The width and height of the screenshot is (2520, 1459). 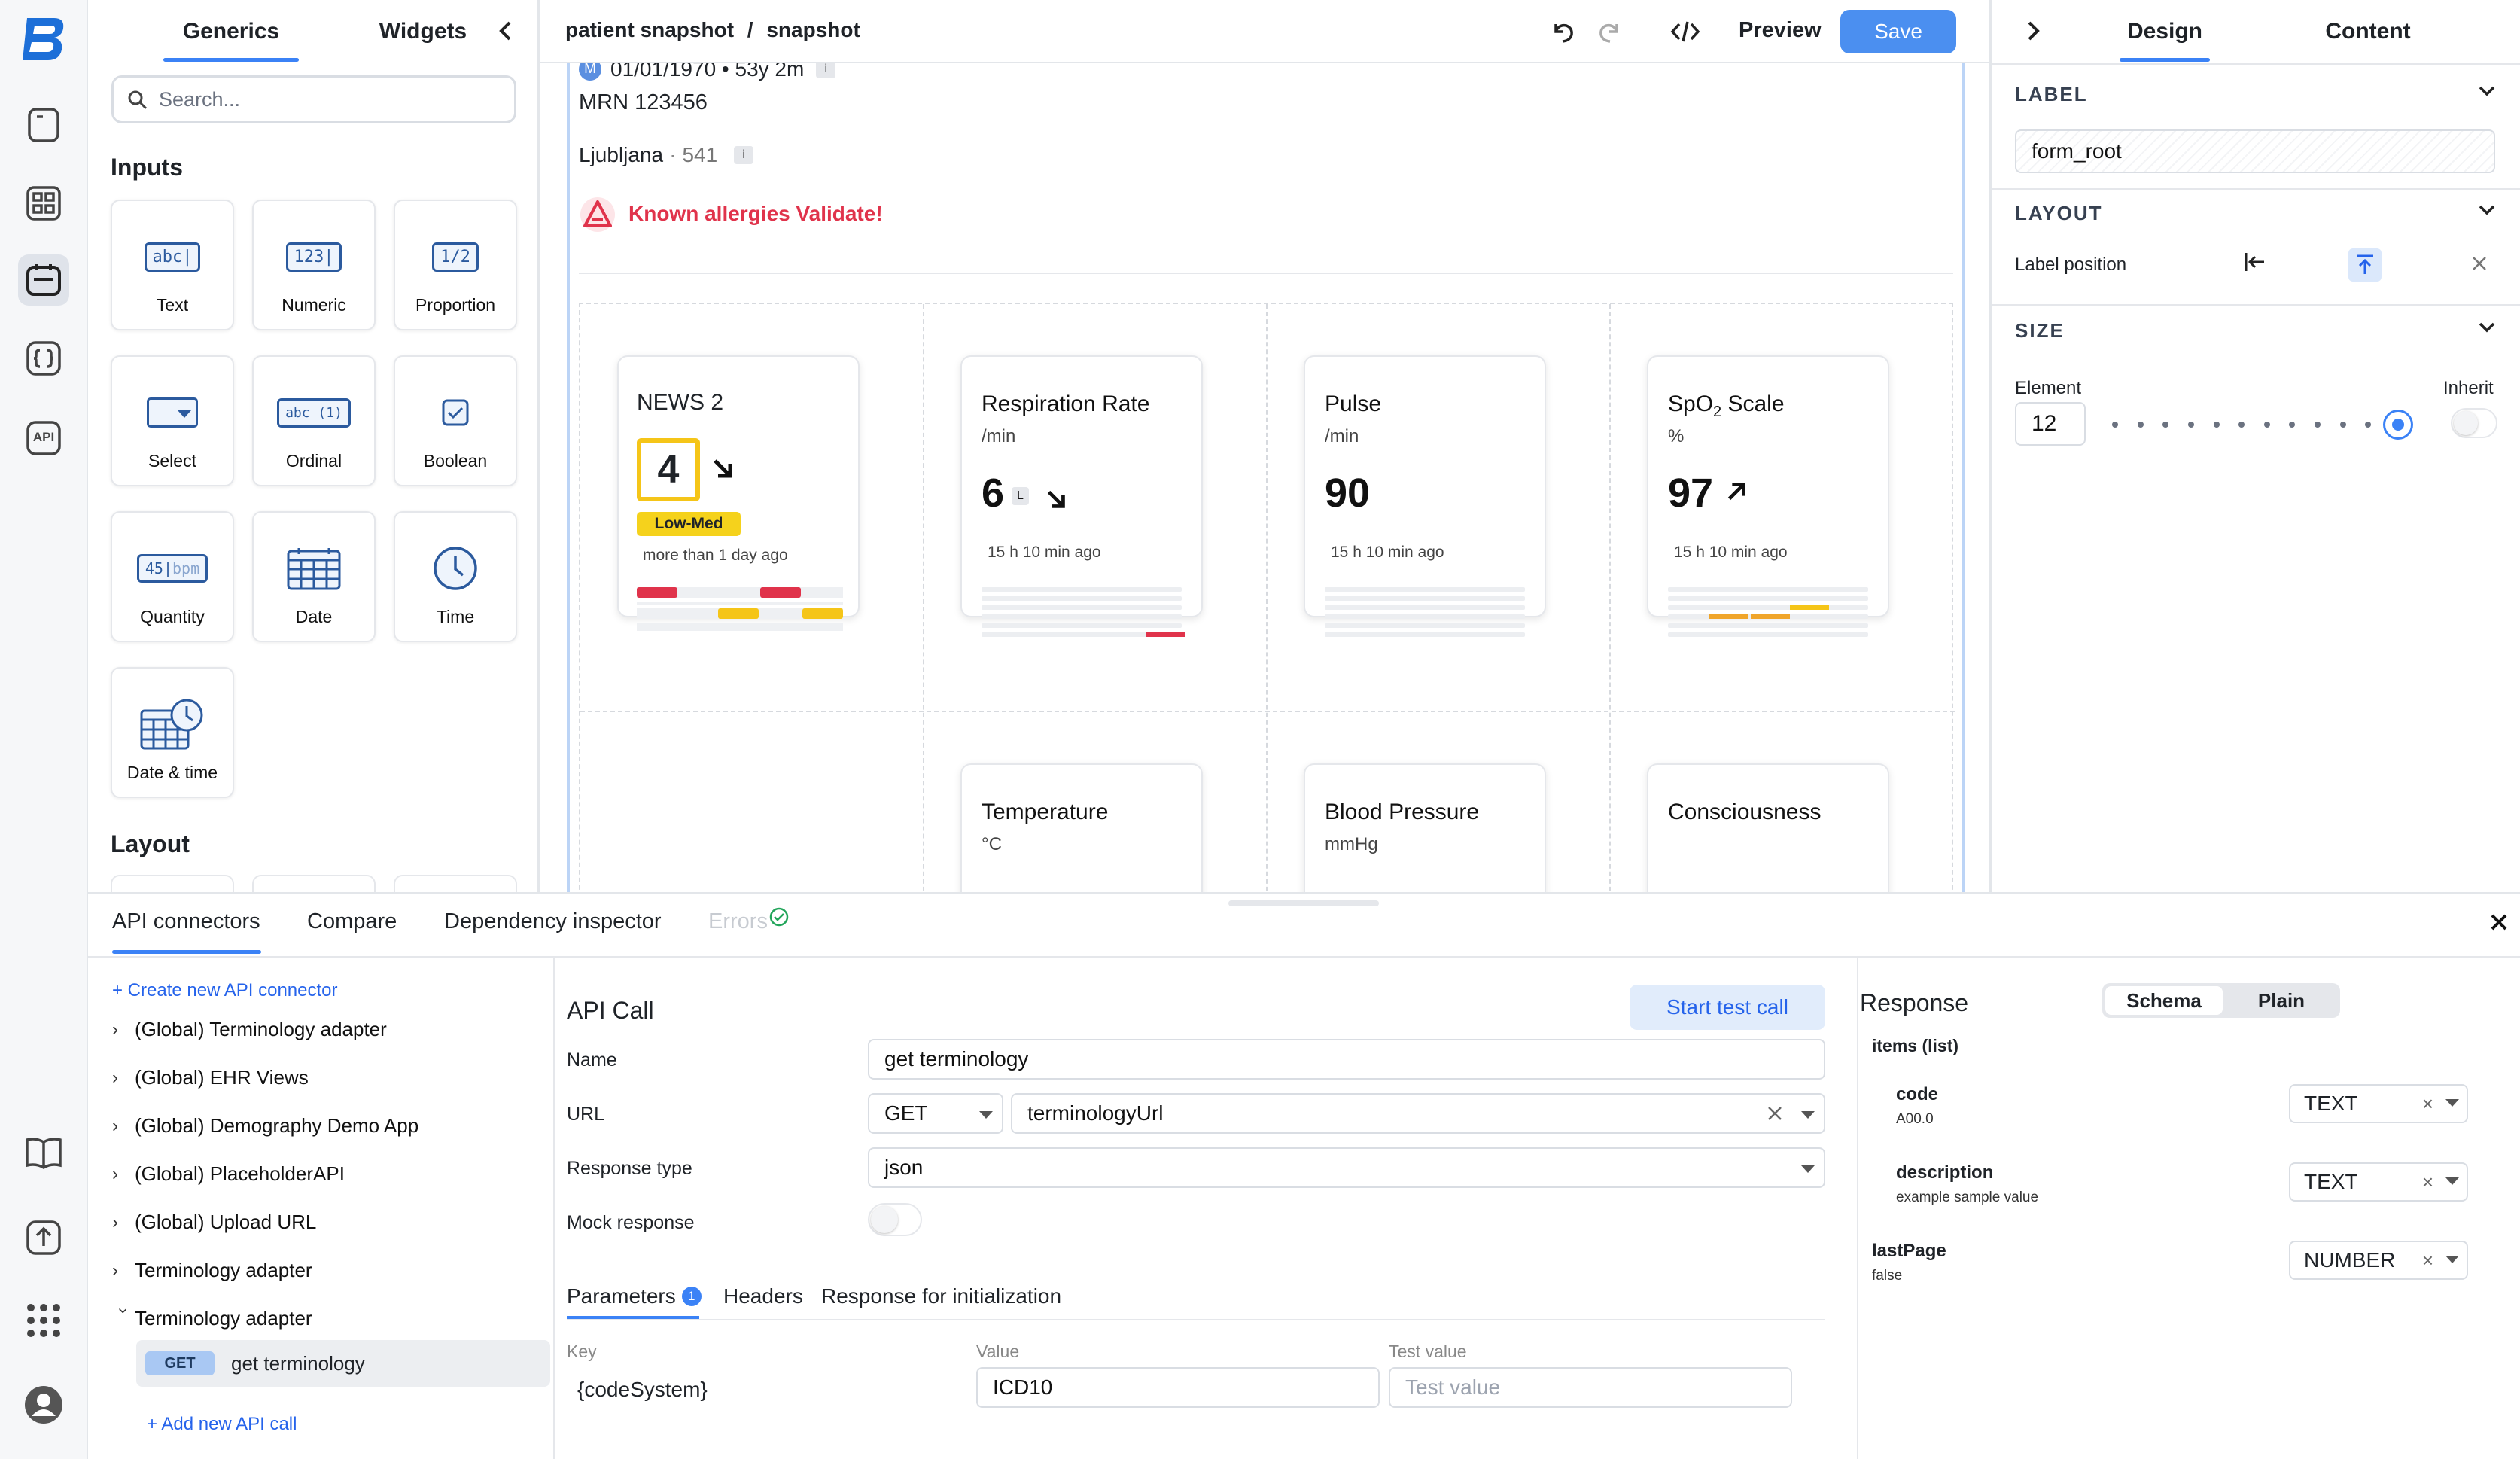 I want to click on tab-design: Design, so click(x=2165, y=31).